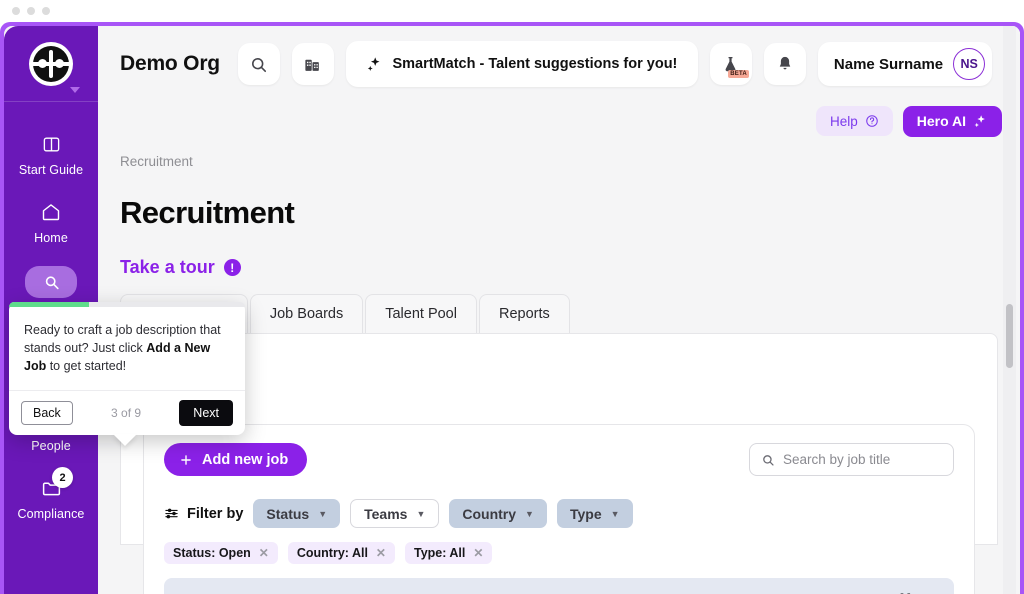 This screenshot has height=594, width=1024. What do you see at coordinates (312, 64) in the screenshot?
I see `company-button` at bounding box center [312, 64].